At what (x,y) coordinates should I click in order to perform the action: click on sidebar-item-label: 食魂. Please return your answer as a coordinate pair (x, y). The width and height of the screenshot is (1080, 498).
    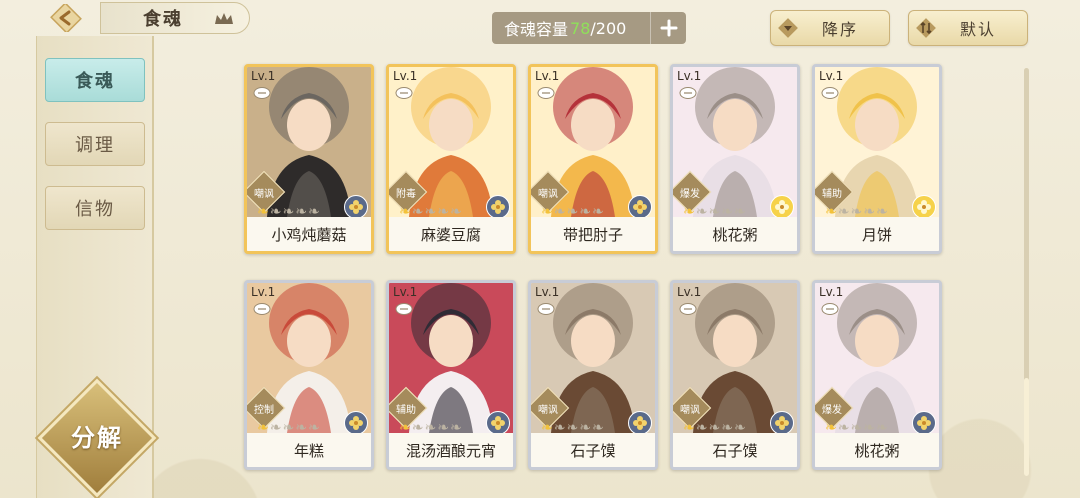
    Looking at the image, I should click on (95, 81).